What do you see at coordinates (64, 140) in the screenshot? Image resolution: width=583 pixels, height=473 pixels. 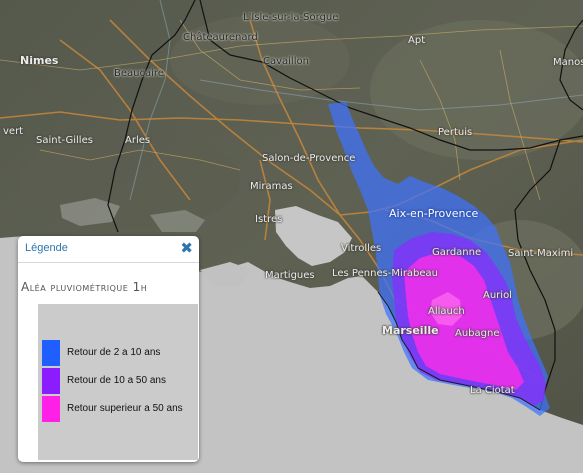 I see `place-label-saint-gilles: Saint-Gilles` at bounding box center [64, 140].